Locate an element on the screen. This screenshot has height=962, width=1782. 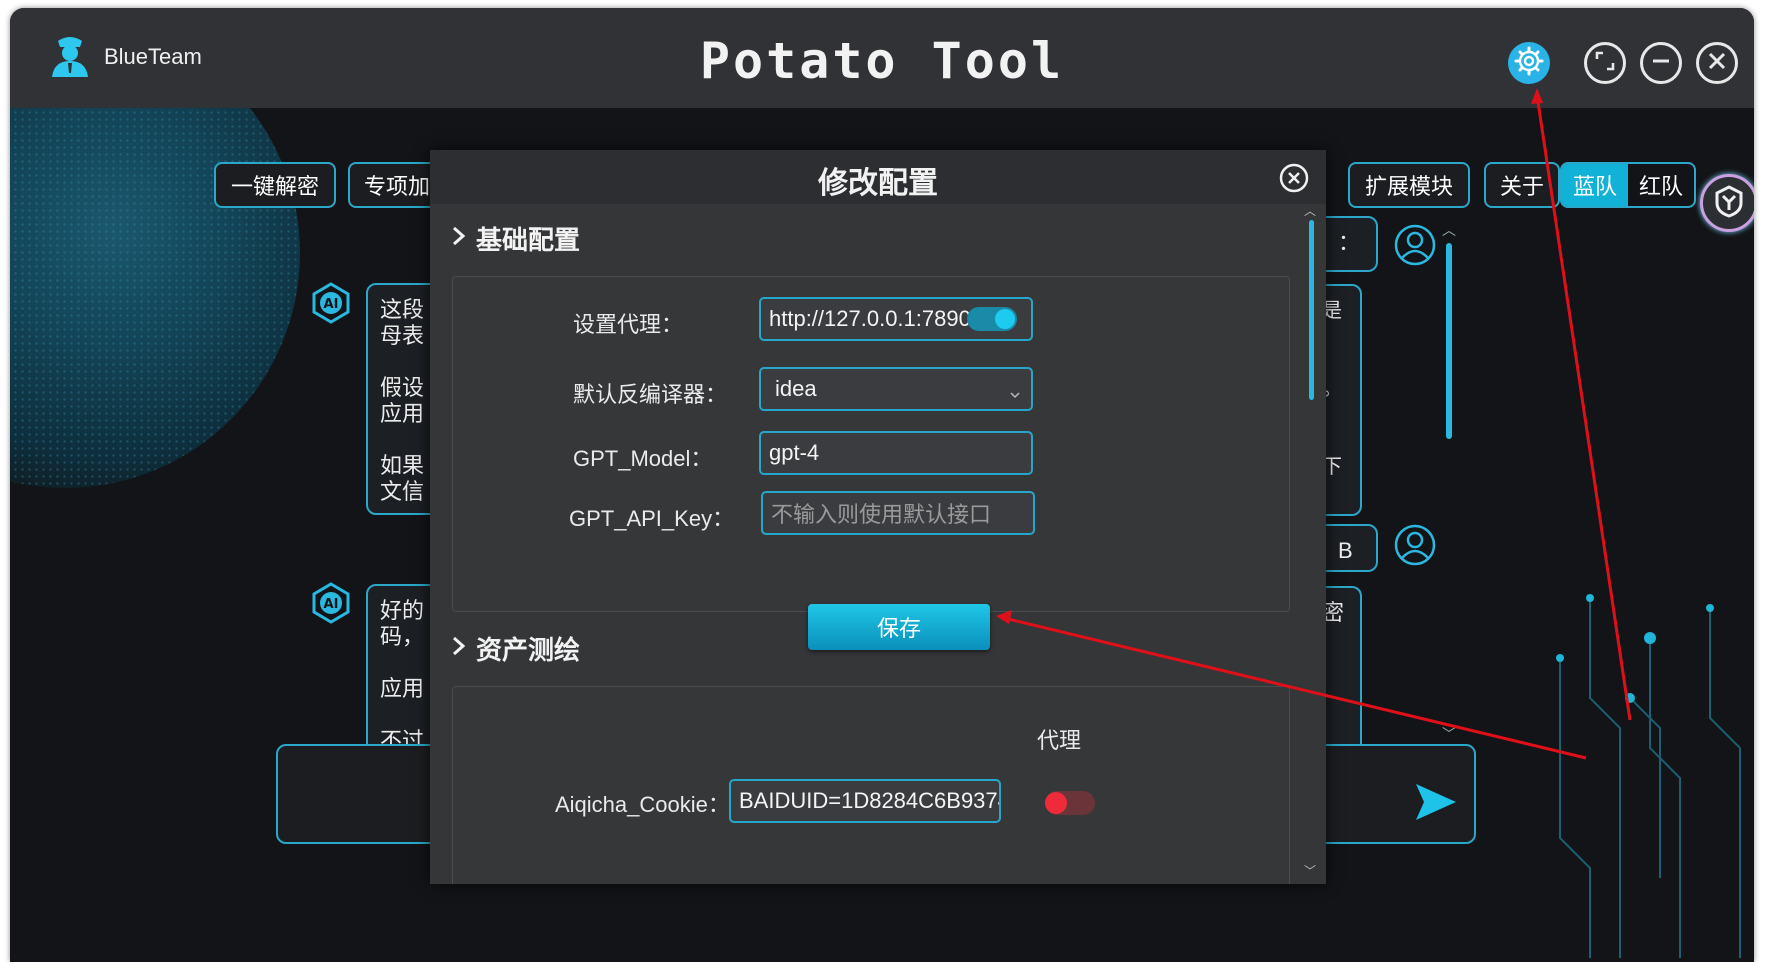
save-button: 保存 is located at coordinates (899, 627).